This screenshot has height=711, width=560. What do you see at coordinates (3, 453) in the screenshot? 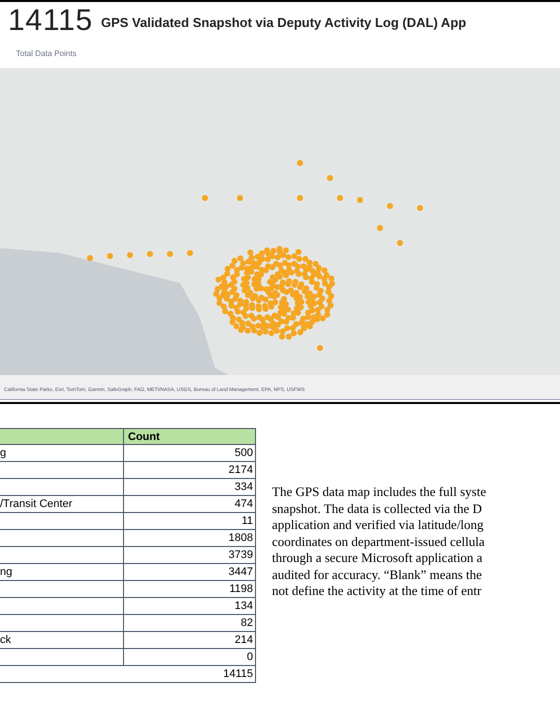
I see `table-cell: g` at bounding box center [3, 453].